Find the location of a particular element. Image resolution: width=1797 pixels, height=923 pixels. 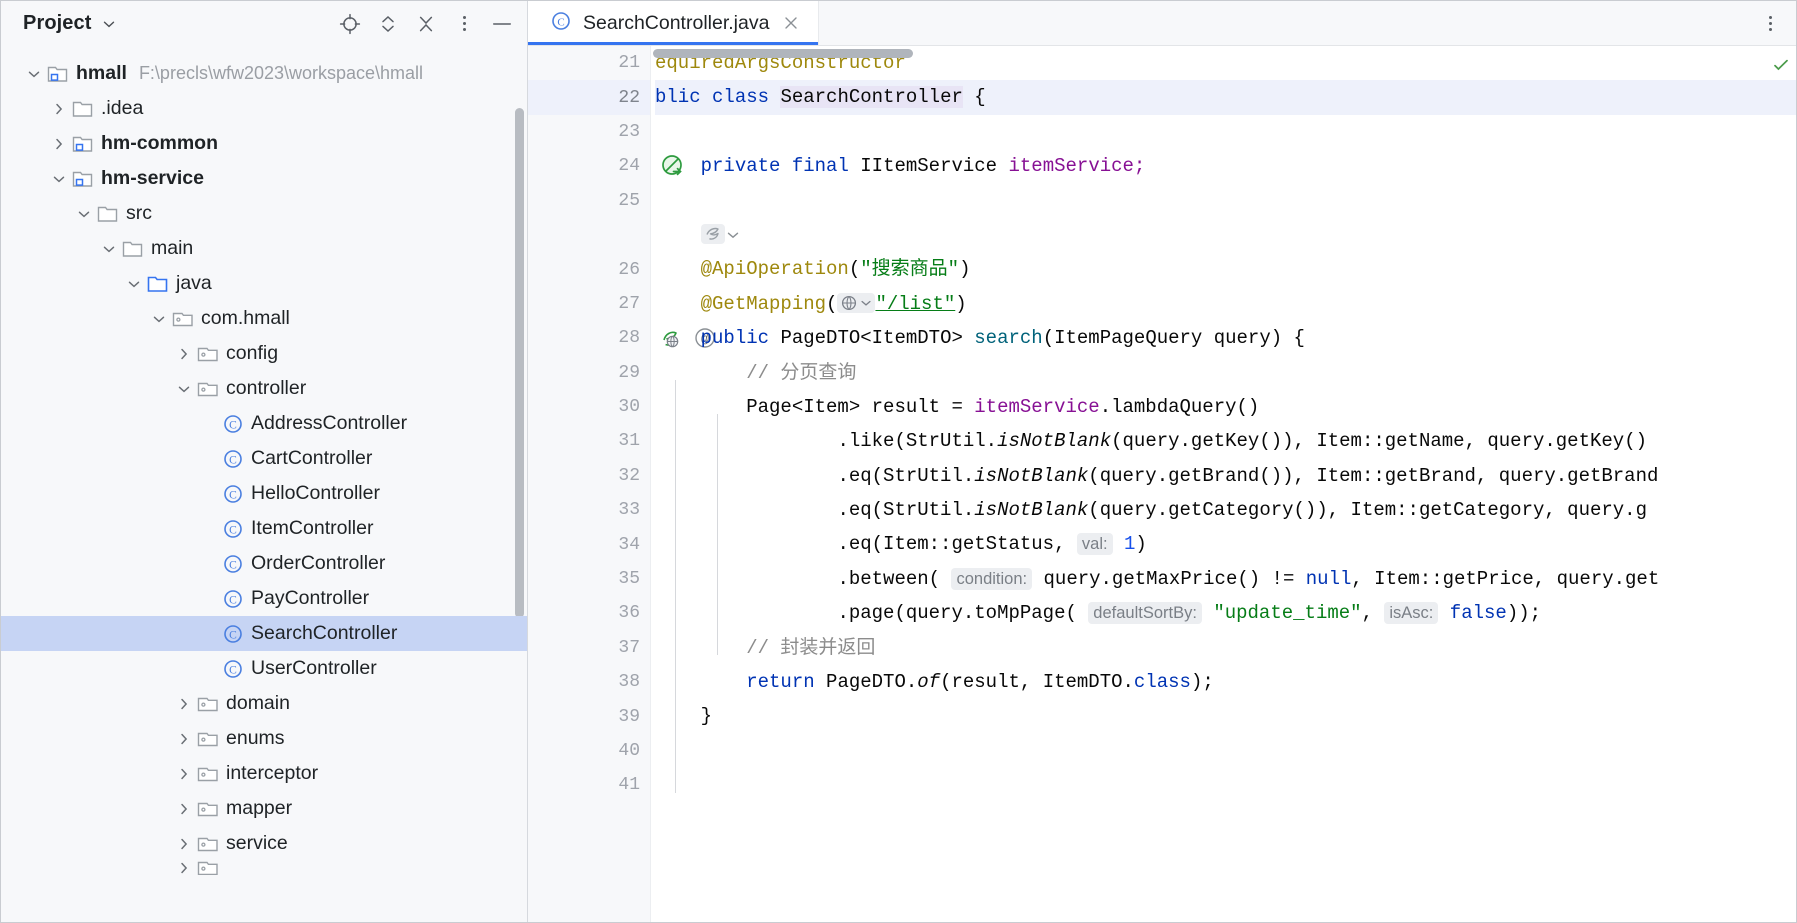

line-number: 28 is located at coordinates (629, 338).